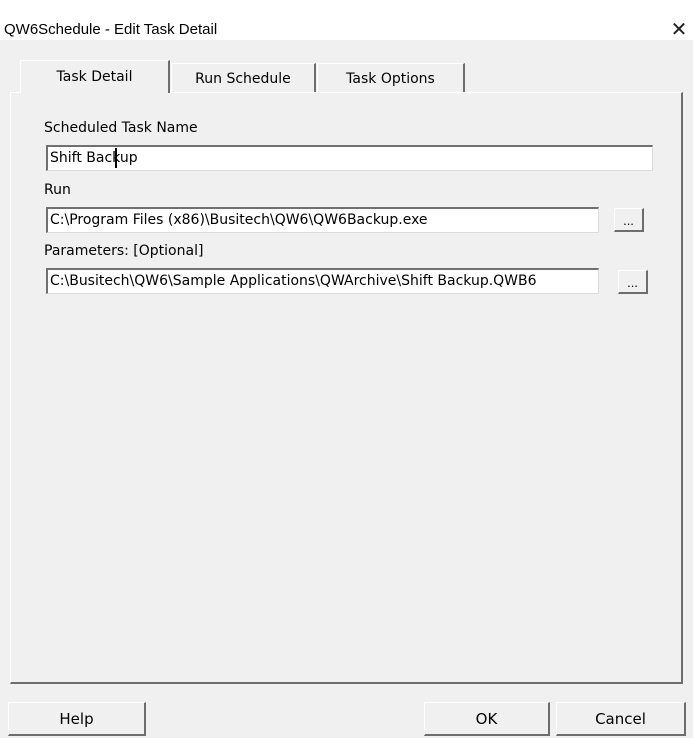 This screenshot has width=693, height=738. I want to click on tab-run-schedule: Run Schedule, so click(243, 78).